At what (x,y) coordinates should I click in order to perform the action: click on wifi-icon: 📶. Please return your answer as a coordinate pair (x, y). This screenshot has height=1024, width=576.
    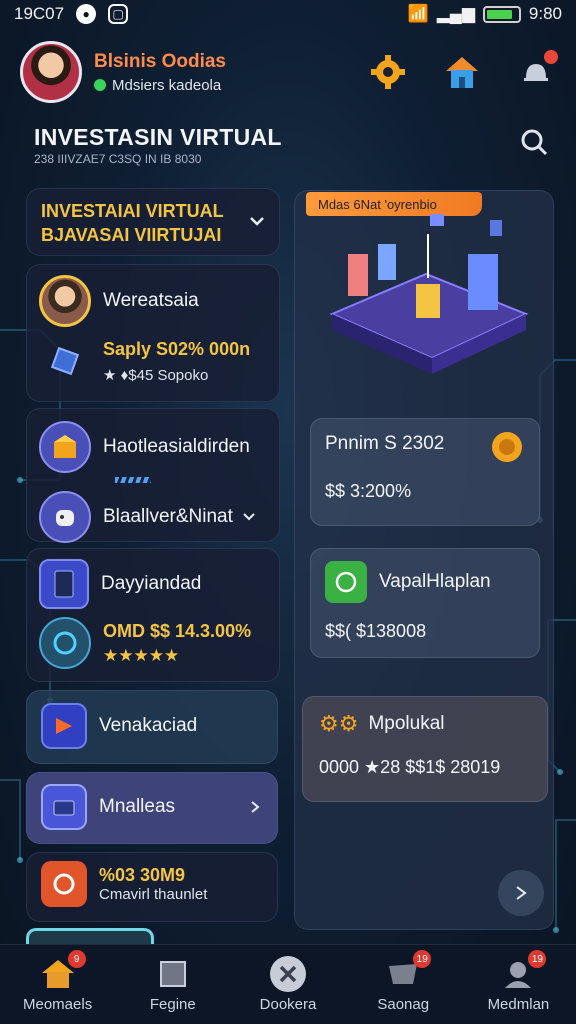
    Looking at the image, I should click on (418, 13).